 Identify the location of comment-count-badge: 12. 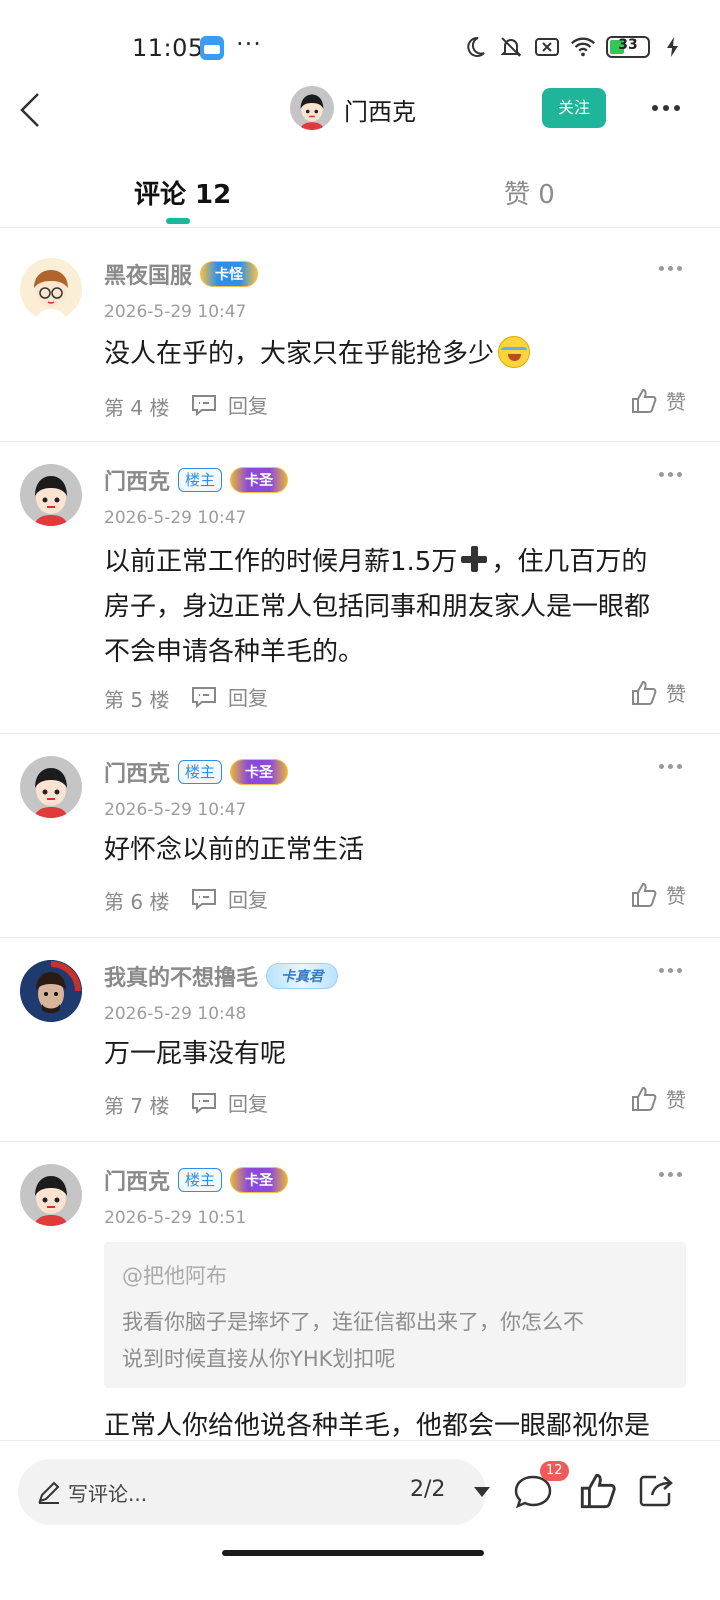
(554, 1471).